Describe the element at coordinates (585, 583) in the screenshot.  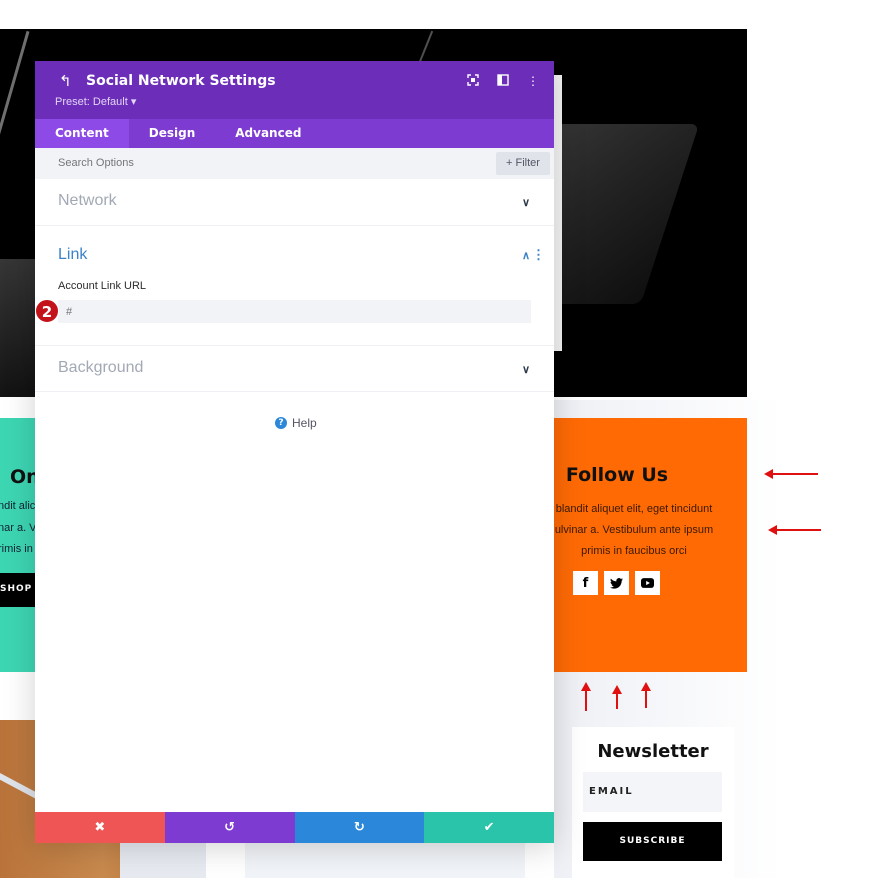
I see `facebook-icon: f` at that location.